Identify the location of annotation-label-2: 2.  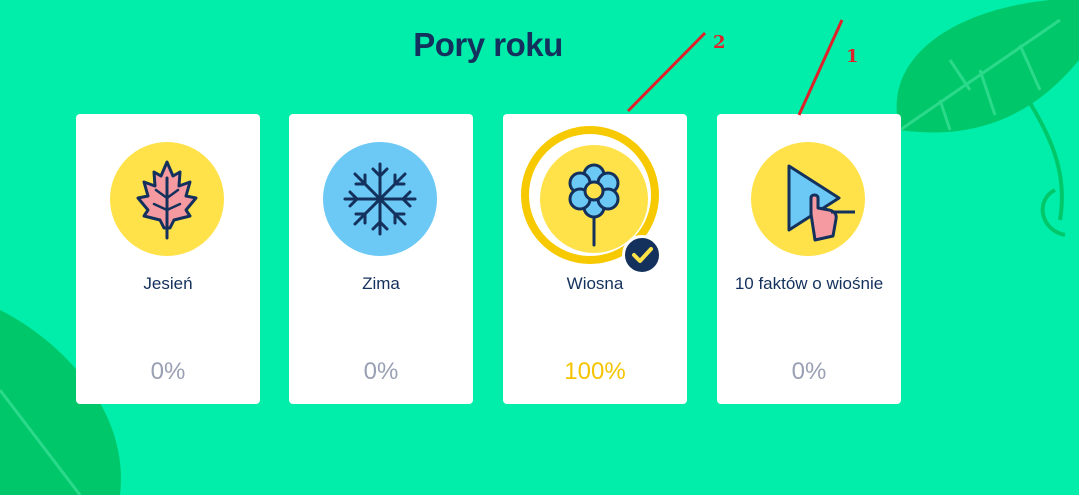
(719, 42).